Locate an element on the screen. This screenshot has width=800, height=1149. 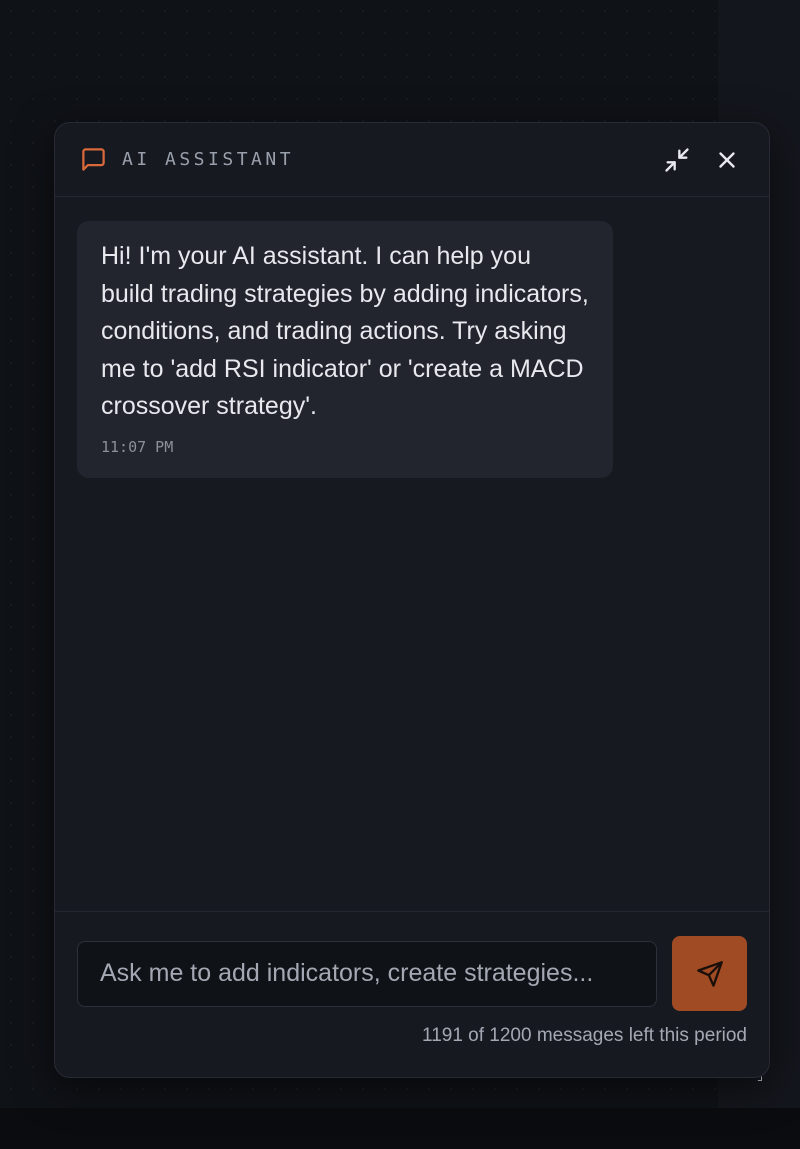
composer-row is located at coordinates (412, 973).